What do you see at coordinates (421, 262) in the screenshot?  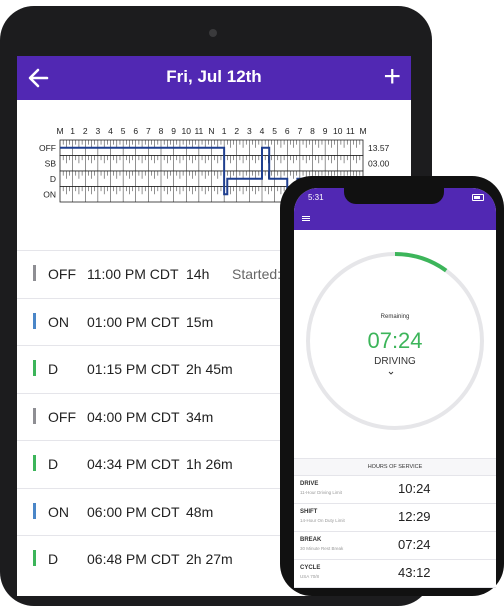 I see `gauge-progress-arc` at bounding box center [421, 262].